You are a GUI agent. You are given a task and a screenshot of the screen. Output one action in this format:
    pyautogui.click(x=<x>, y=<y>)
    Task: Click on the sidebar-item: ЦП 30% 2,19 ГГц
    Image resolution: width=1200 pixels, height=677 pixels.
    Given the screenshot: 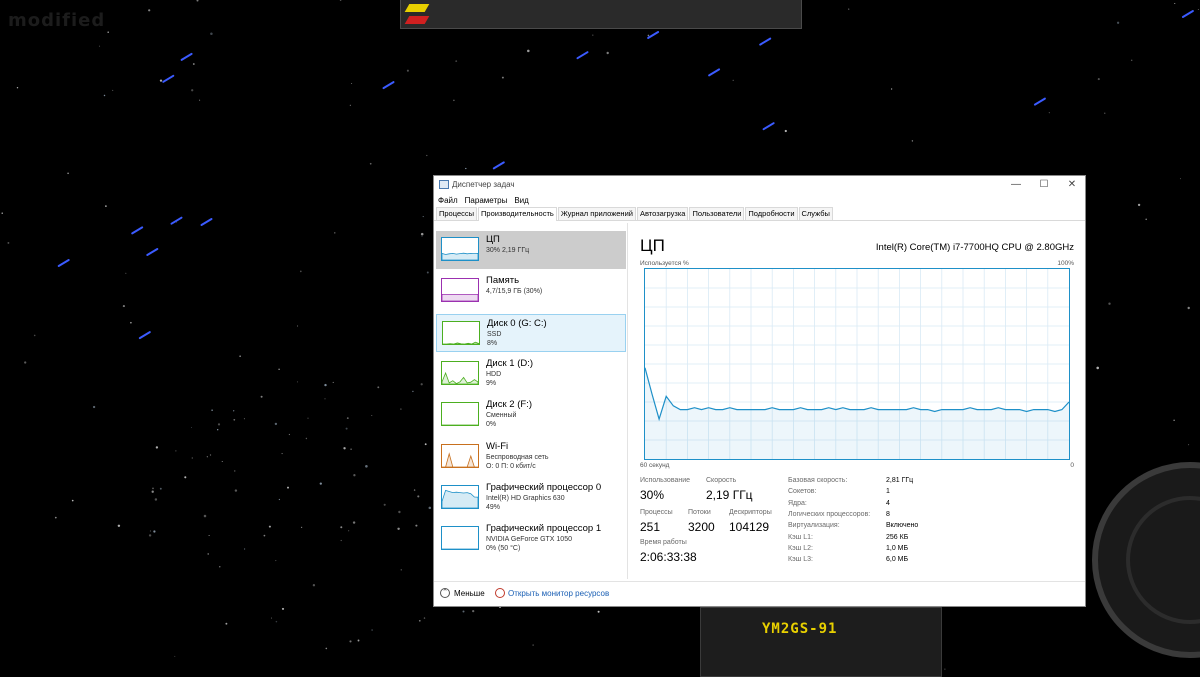 What is the action you would take?
    pyautogui.click(x=531, y=250)
    